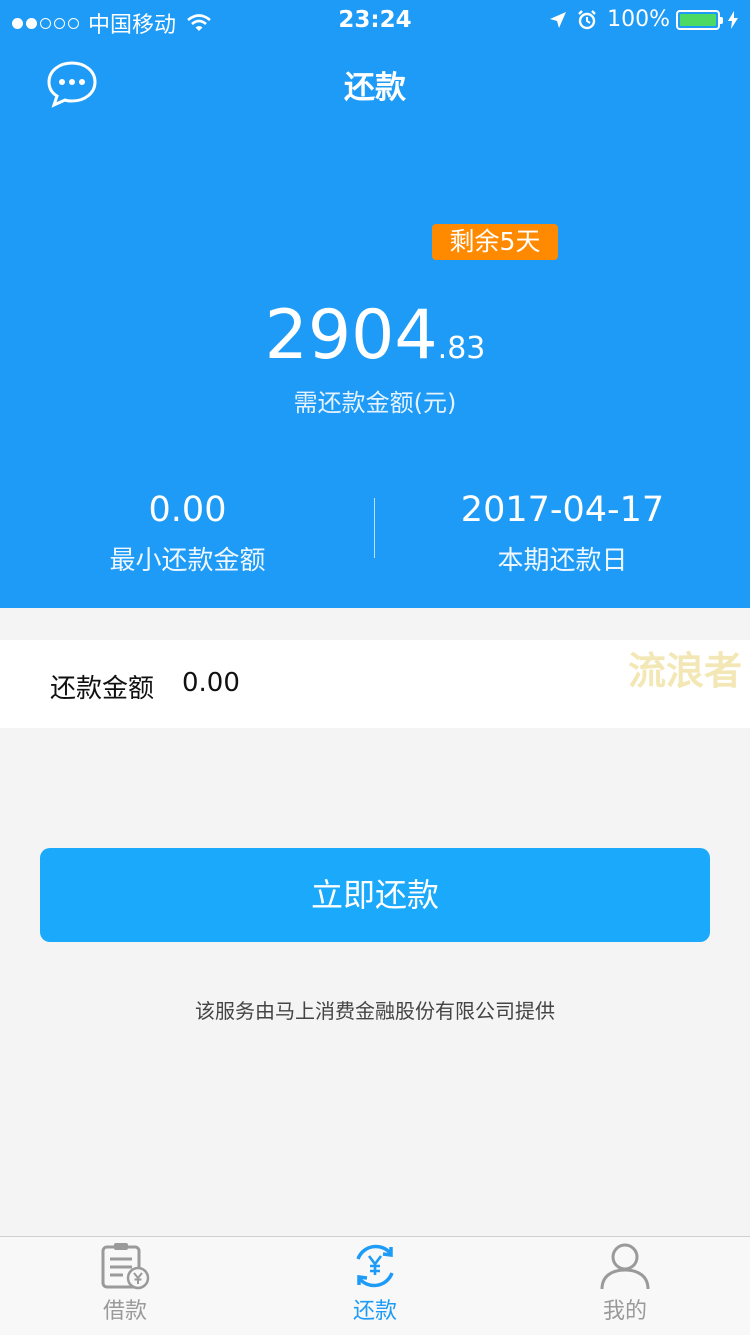 This screenshot has width=750, height=1335. What do you see at coordinates (125, 1266) in the screenshot?
I see `loan-document-icon` at bounding box center [125, 1266].